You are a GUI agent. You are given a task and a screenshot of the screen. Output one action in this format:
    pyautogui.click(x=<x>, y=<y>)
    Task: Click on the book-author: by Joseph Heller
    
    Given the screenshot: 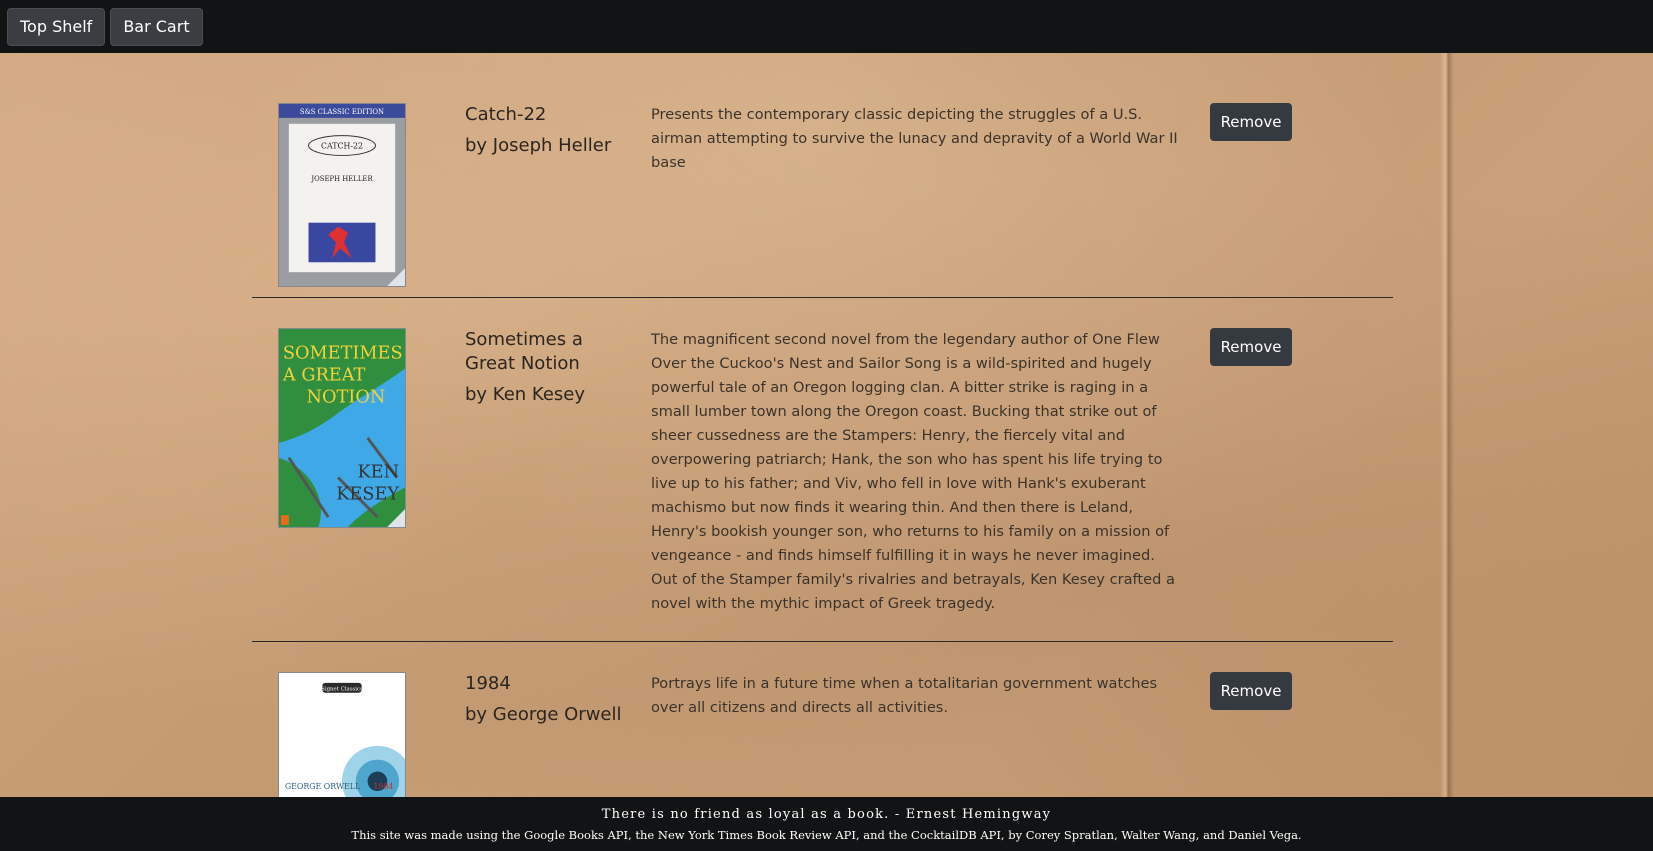 What is the action you would take?
    pyautogui.click(x=538, y=145)
    